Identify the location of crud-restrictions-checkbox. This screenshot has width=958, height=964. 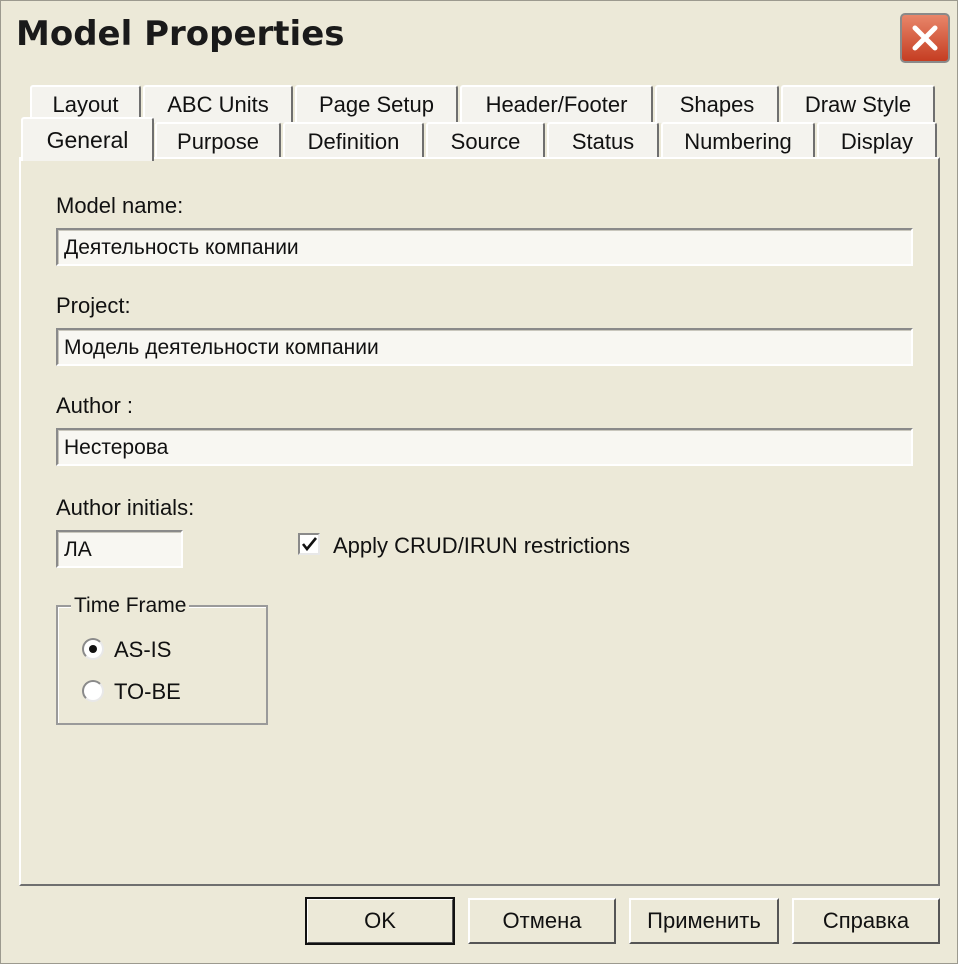
(309, 544).